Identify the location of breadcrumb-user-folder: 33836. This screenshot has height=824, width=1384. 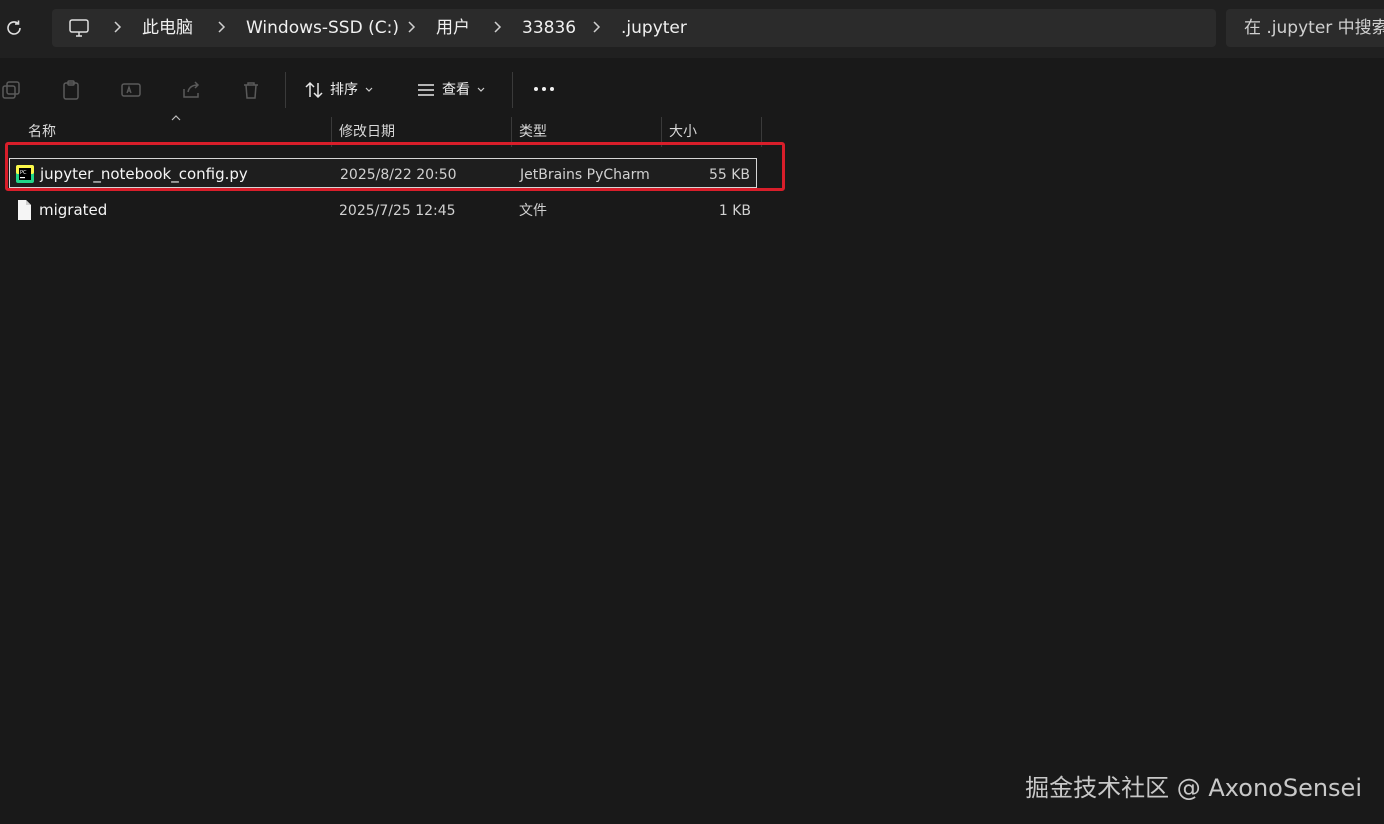
(549, 28).